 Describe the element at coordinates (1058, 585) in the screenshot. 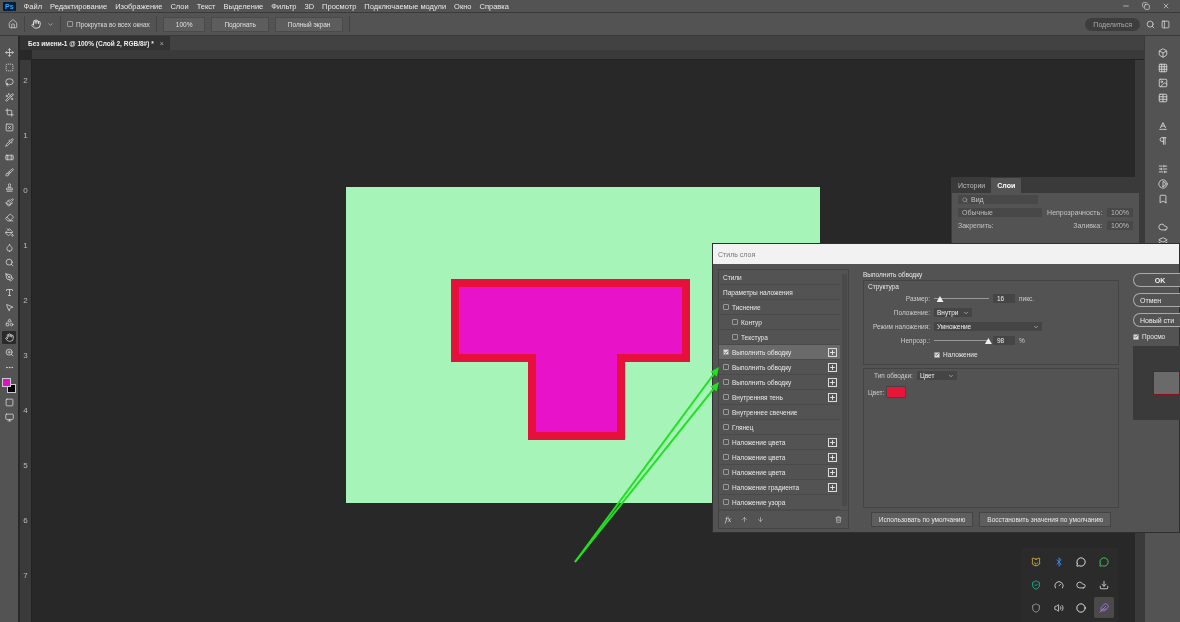

I see `gauge-icon` at that location.